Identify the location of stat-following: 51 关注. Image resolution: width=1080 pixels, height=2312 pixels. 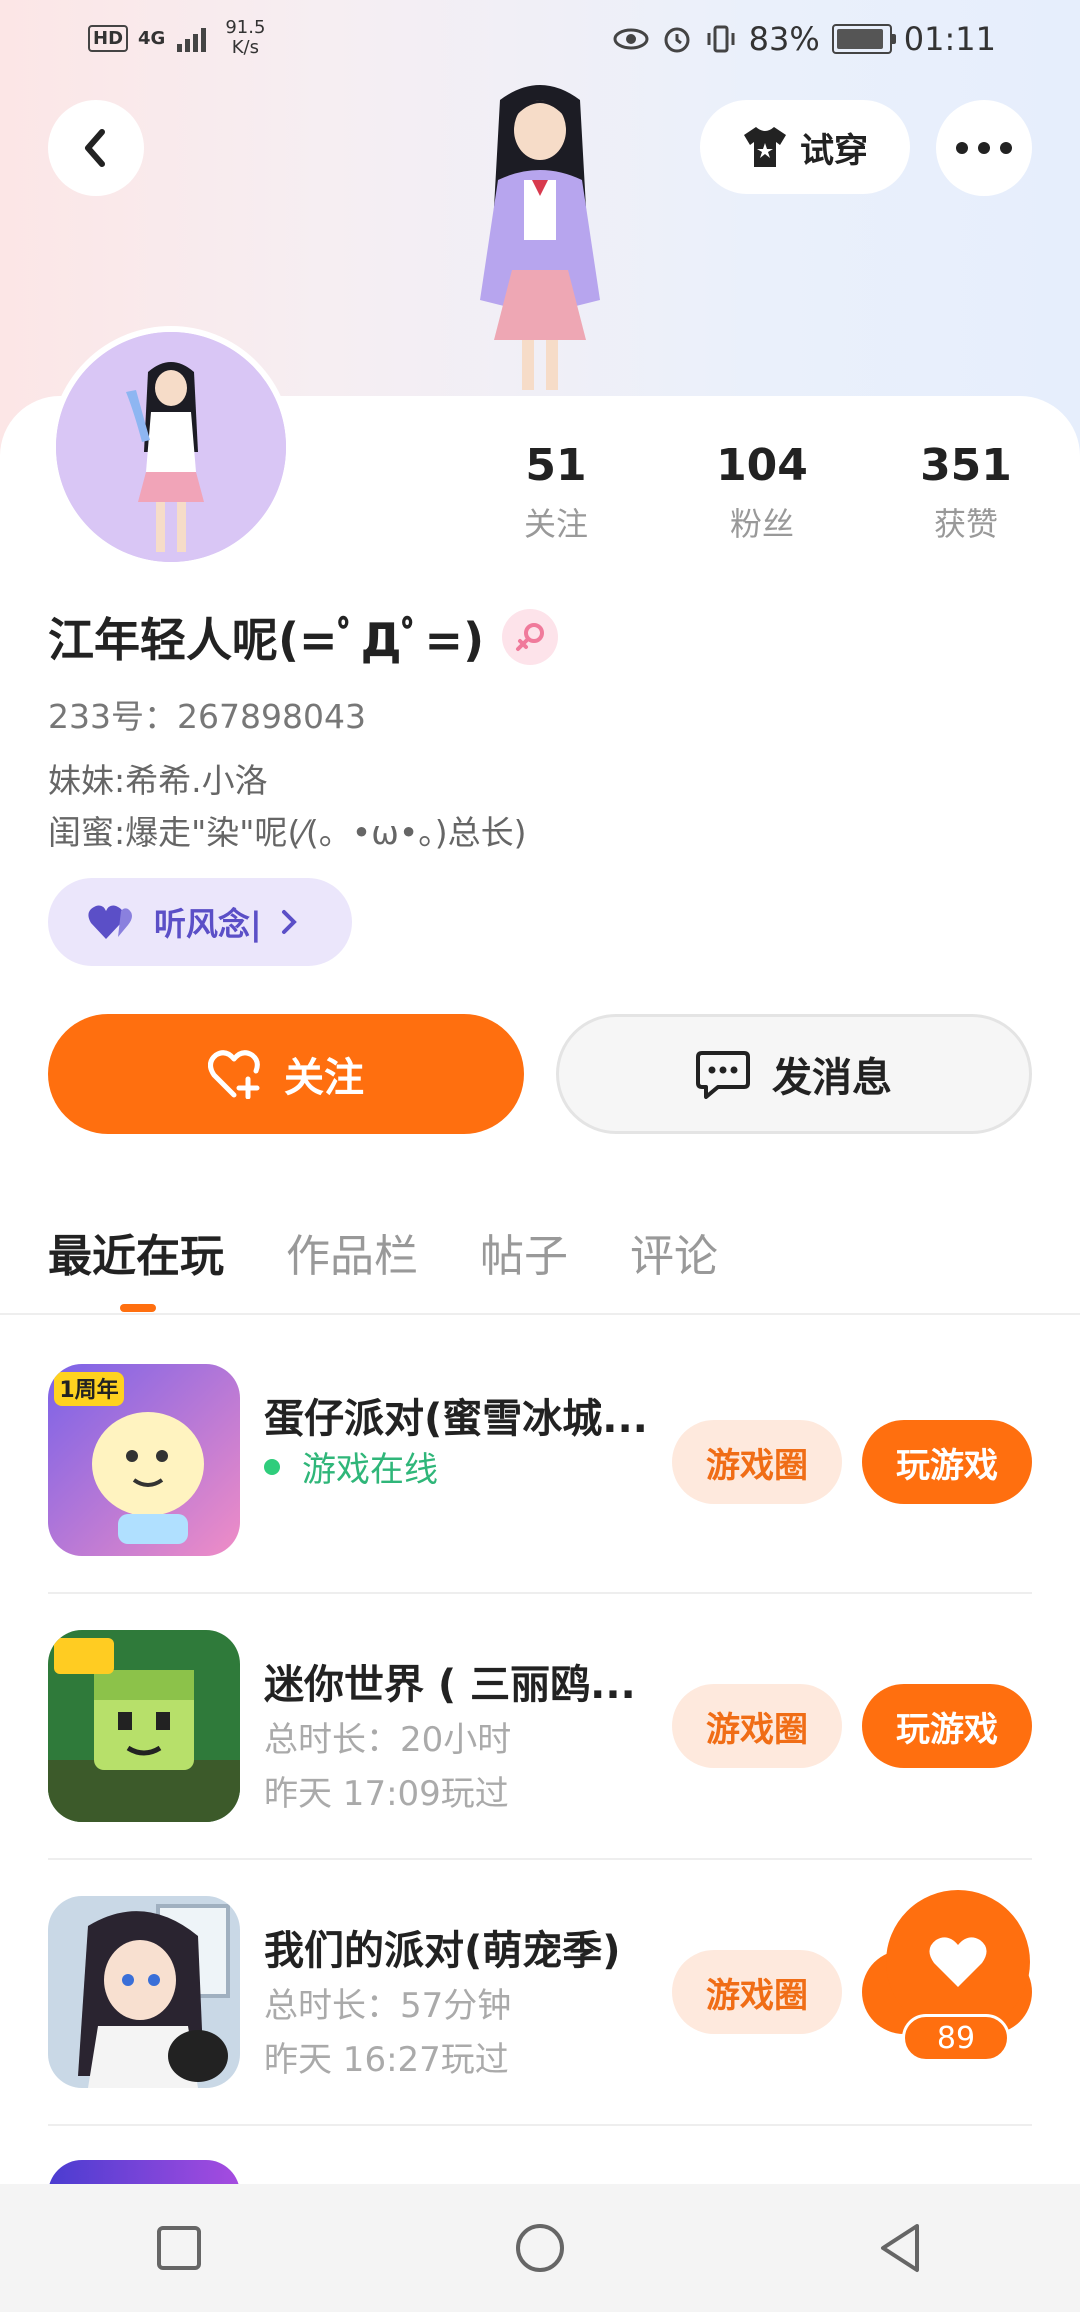
(556, 492).